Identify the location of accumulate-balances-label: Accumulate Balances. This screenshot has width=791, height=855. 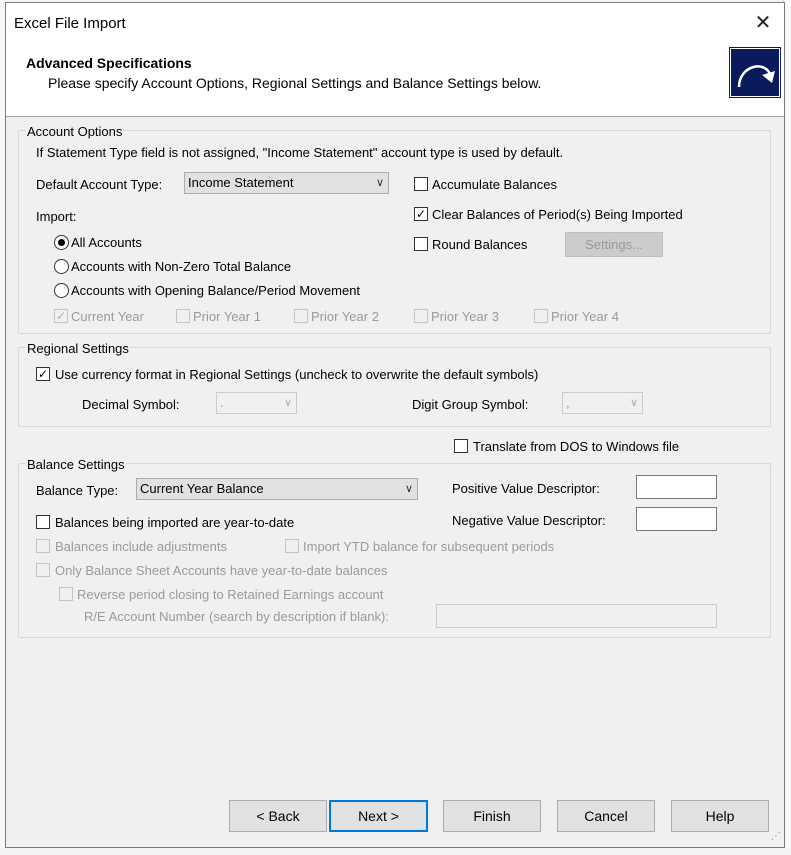
(494, 184).